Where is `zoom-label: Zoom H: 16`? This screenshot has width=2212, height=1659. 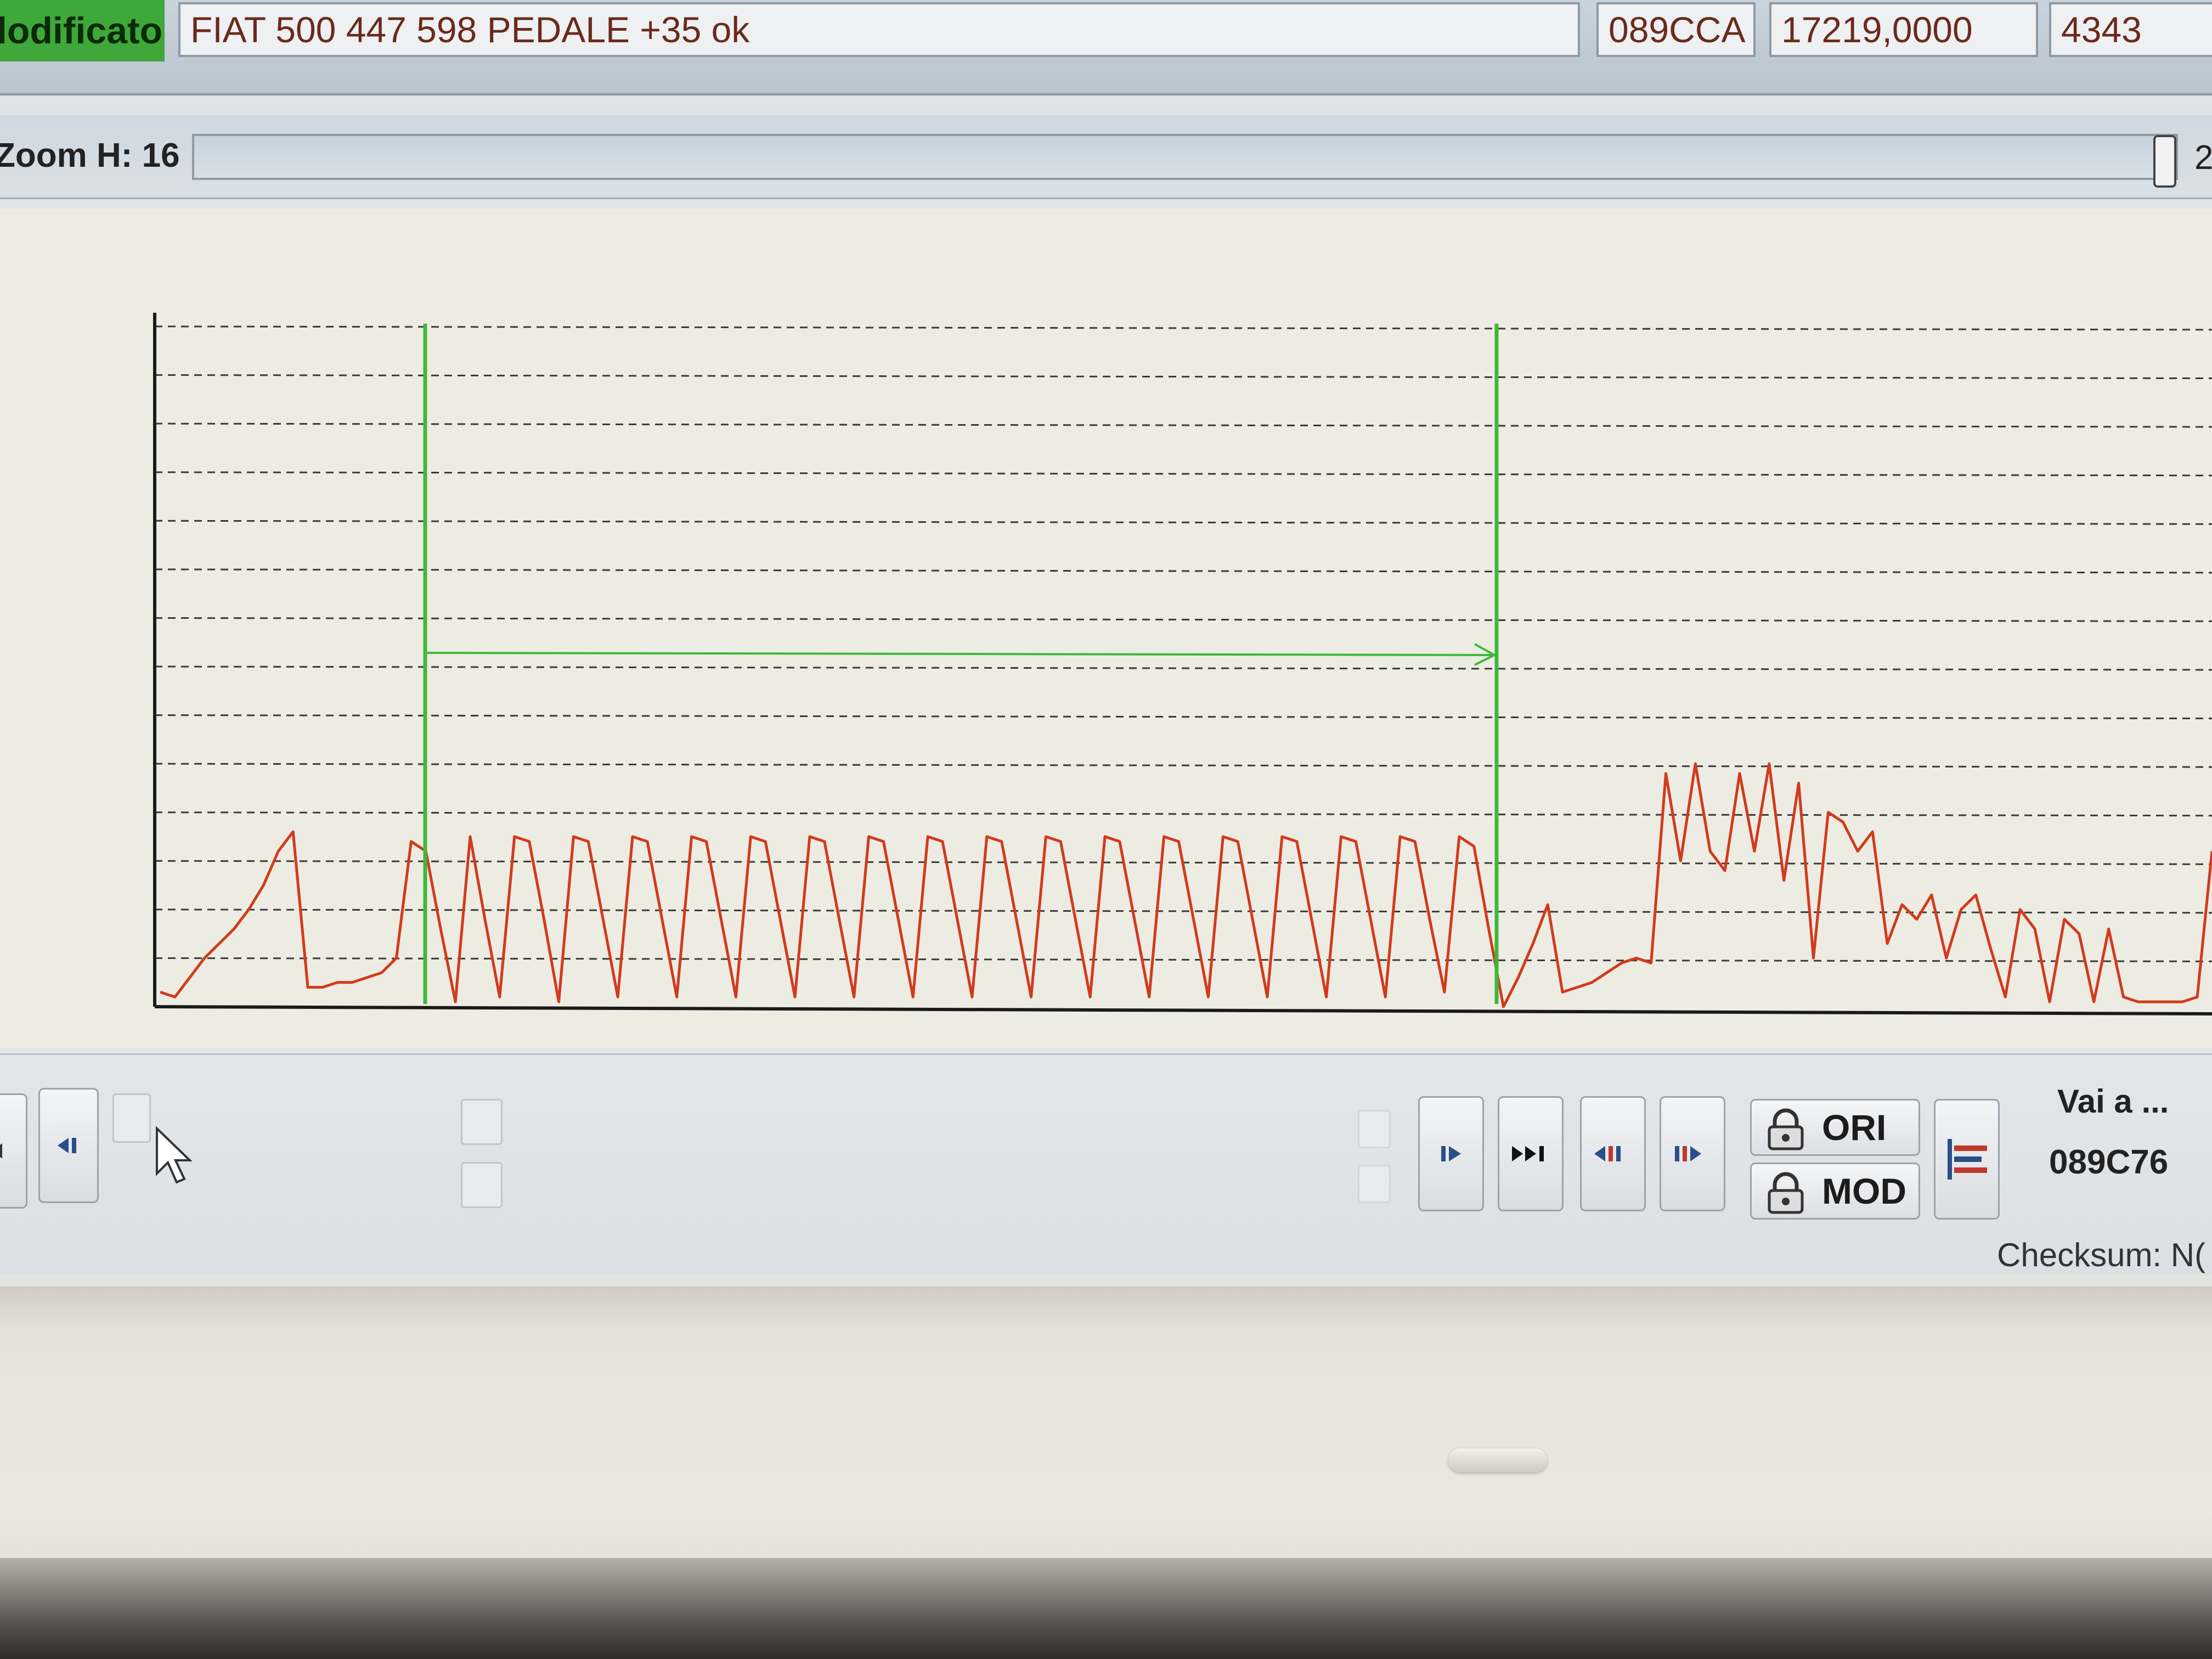
zoom-label: Zoom H: 16 is located at coordinates (90, 155).